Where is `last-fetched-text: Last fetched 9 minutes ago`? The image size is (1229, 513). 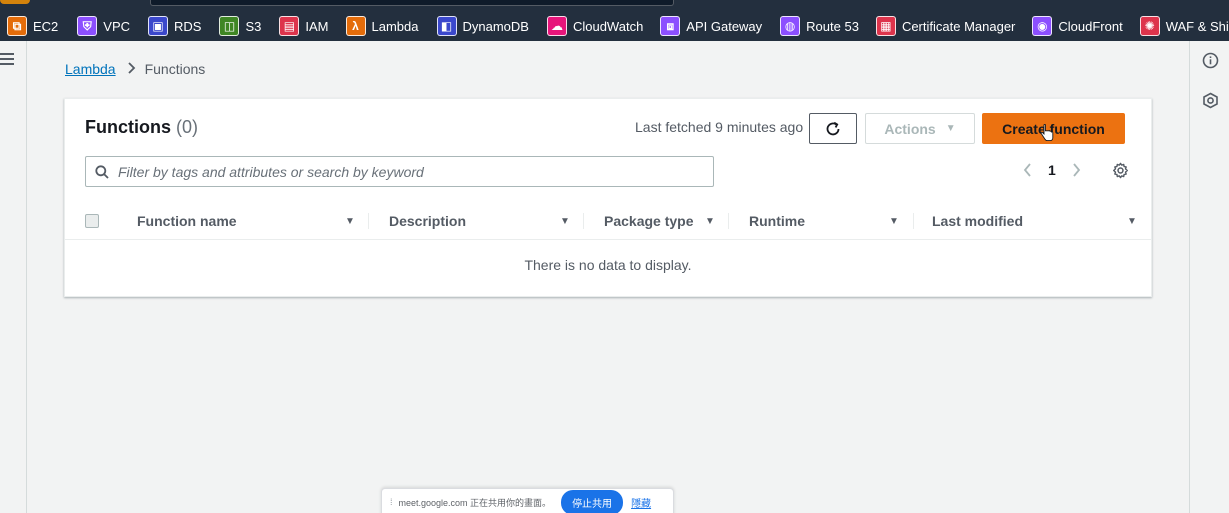
last-fetched-text: Last fetched 9 minutes ago is located at coordinates (719, 127).